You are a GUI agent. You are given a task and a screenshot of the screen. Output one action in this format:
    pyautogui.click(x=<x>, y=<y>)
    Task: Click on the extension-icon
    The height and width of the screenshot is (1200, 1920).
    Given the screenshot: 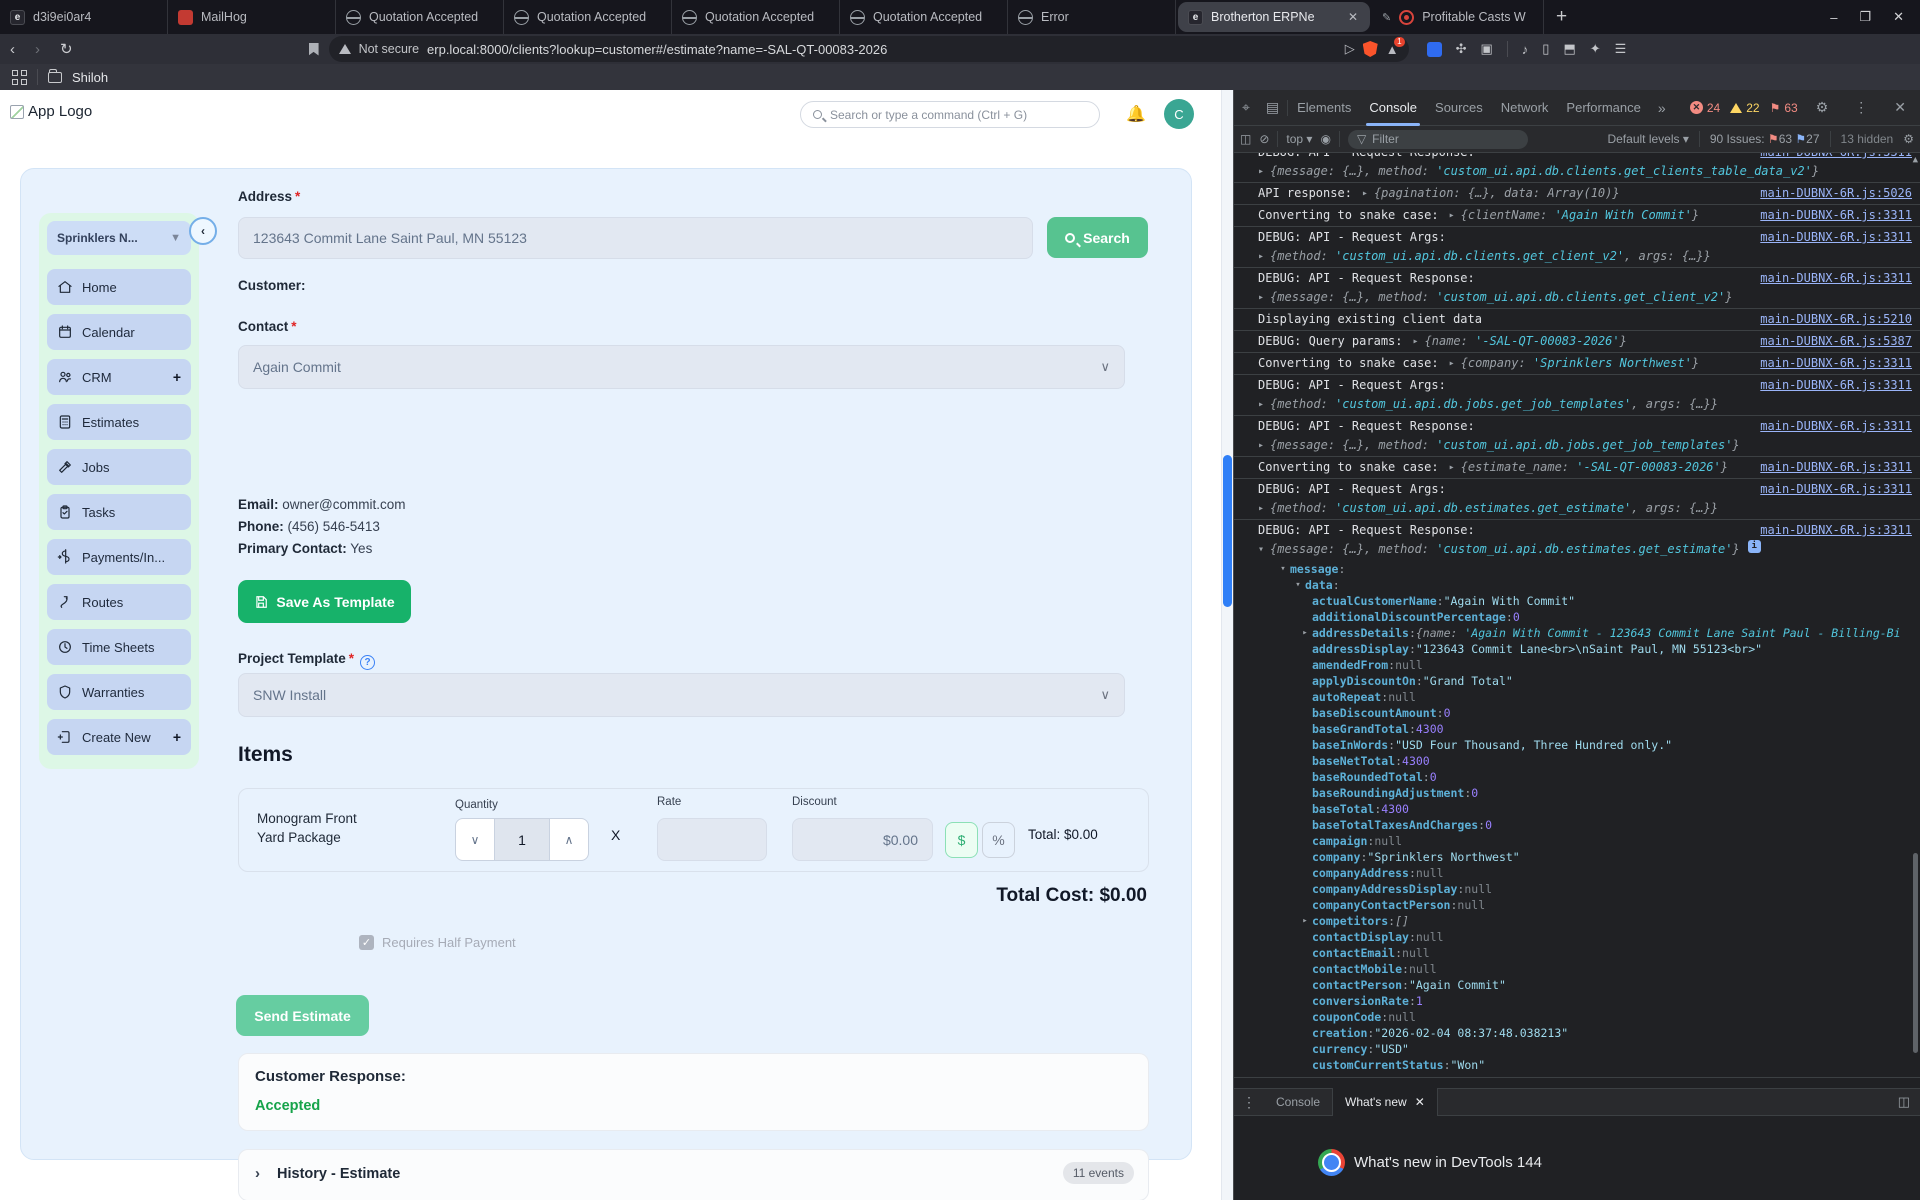 What is the action you would take?
    pyautogui.click(x=1434, y=49)
    